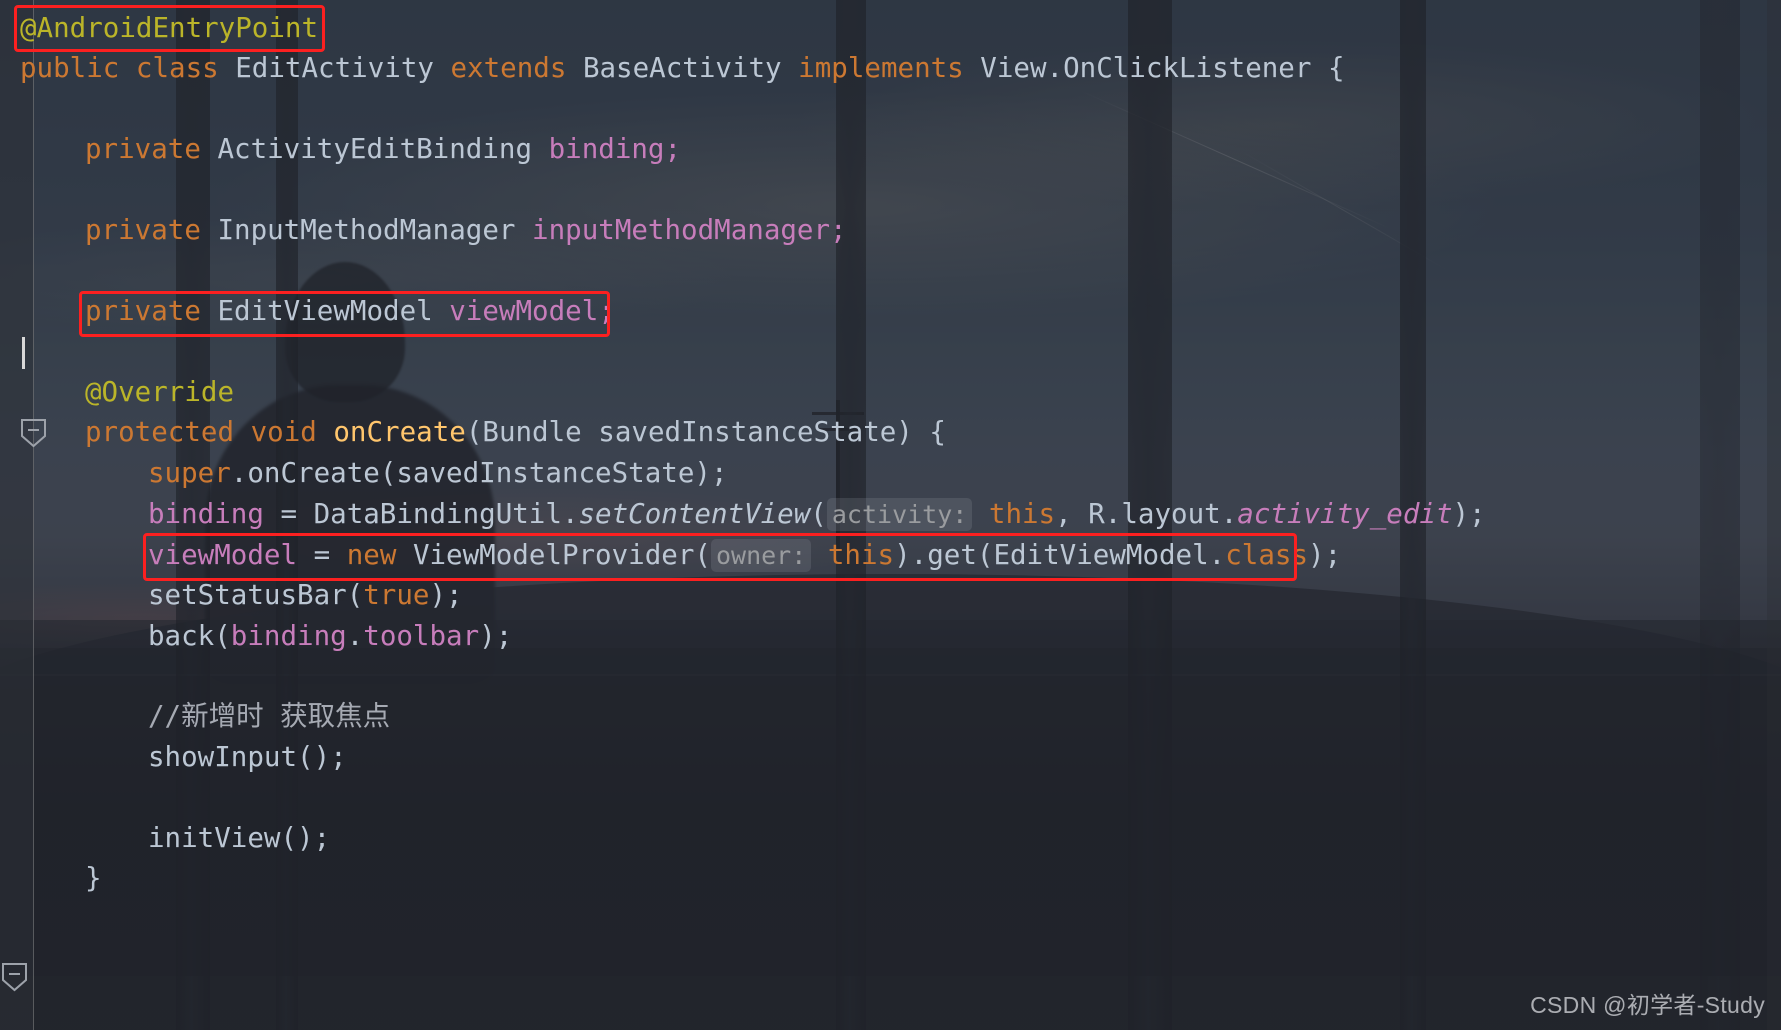 This screenshot has width=1781, height=1030. What do you see at coordinates (615, 149) in the screenshot?
I see `code-token: binding;` at bounding box center [615, 149].